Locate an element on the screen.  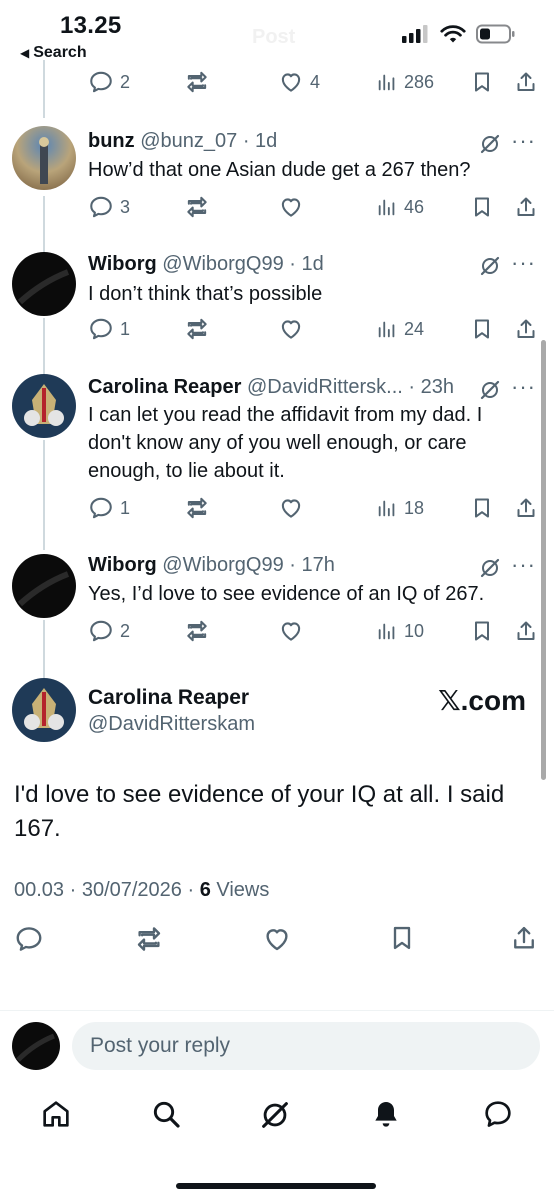
author-name: Carolina Reaper is located at coordinates (164, 387).